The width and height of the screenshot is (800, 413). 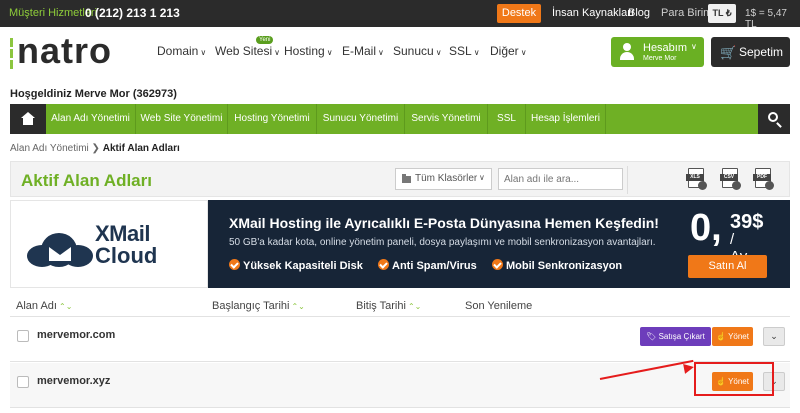 I want to click on home-icon, so click(x=28, y=118).